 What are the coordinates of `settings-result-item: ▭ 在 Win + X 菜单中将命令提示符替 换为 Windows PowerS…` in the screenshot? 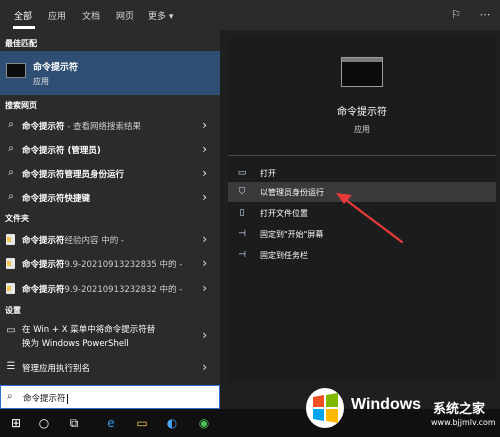 It's located at (110, 337).